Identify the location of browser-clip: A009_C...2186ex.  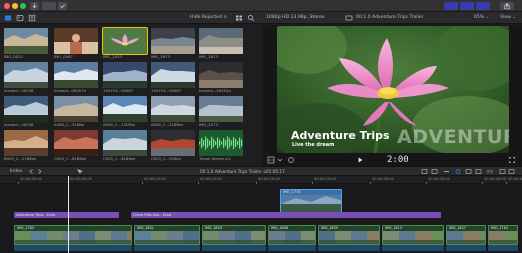
(173, 112).